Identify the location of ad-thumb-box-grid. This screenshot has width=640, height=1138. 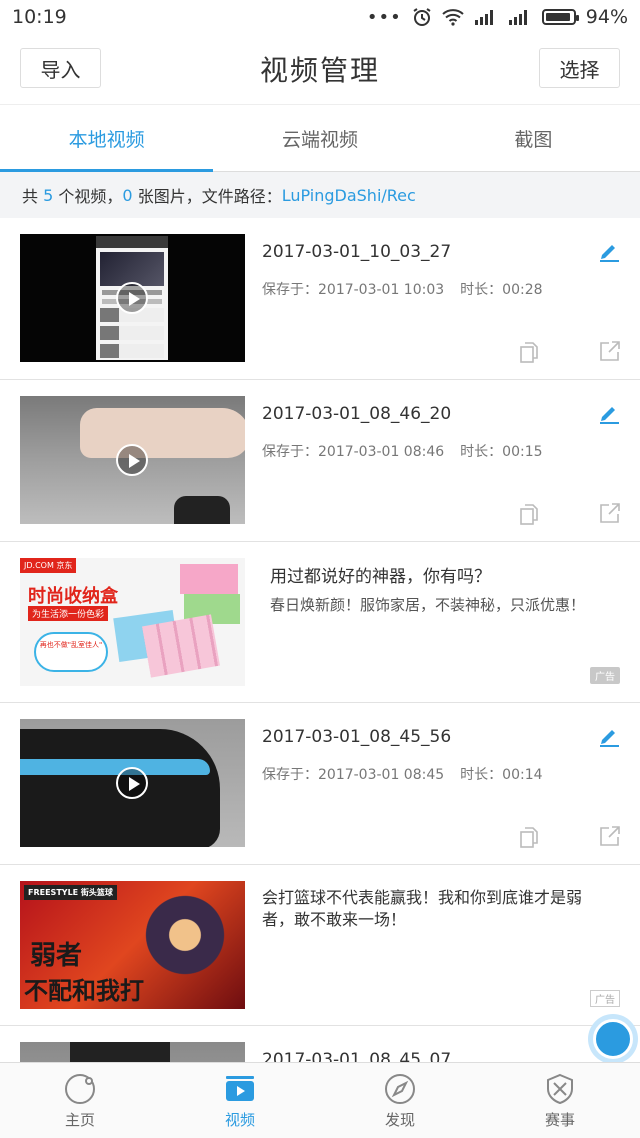
(181, 646).